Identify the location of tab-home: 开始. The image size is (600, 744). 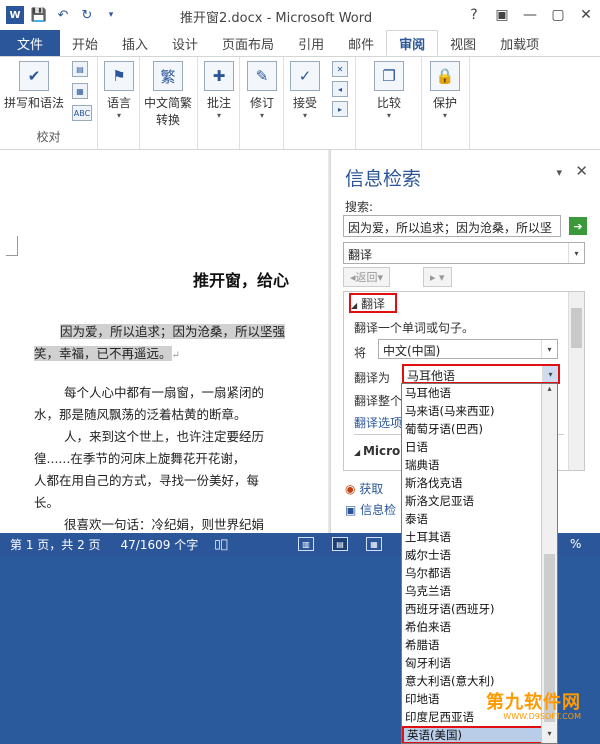
(85, 43).